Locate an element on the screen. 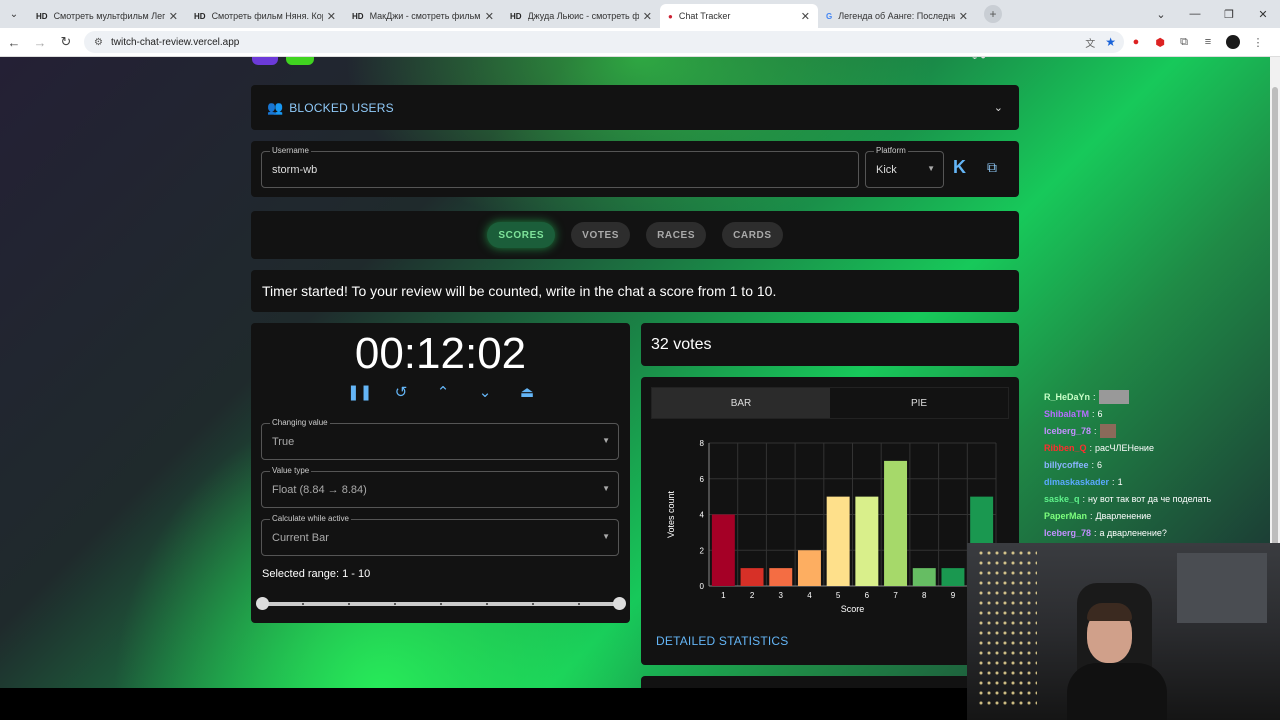 Image resolution: width=1280 pixels, height=720 pixels. chat-username: billycoffee is located at coordinates (1066, 464).